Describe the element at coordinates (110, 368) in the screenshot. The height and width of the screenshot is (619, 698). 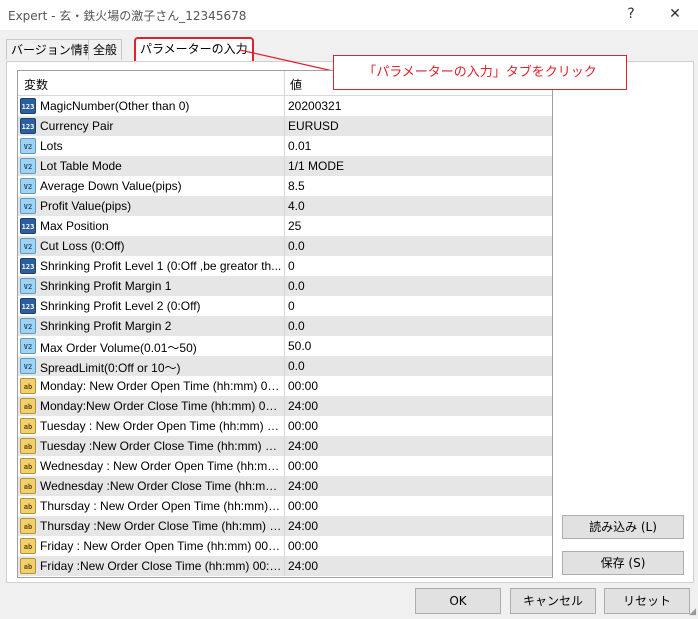
I see `parameter-name: SpreadLimit(0:Off or 10〜)` at that location.